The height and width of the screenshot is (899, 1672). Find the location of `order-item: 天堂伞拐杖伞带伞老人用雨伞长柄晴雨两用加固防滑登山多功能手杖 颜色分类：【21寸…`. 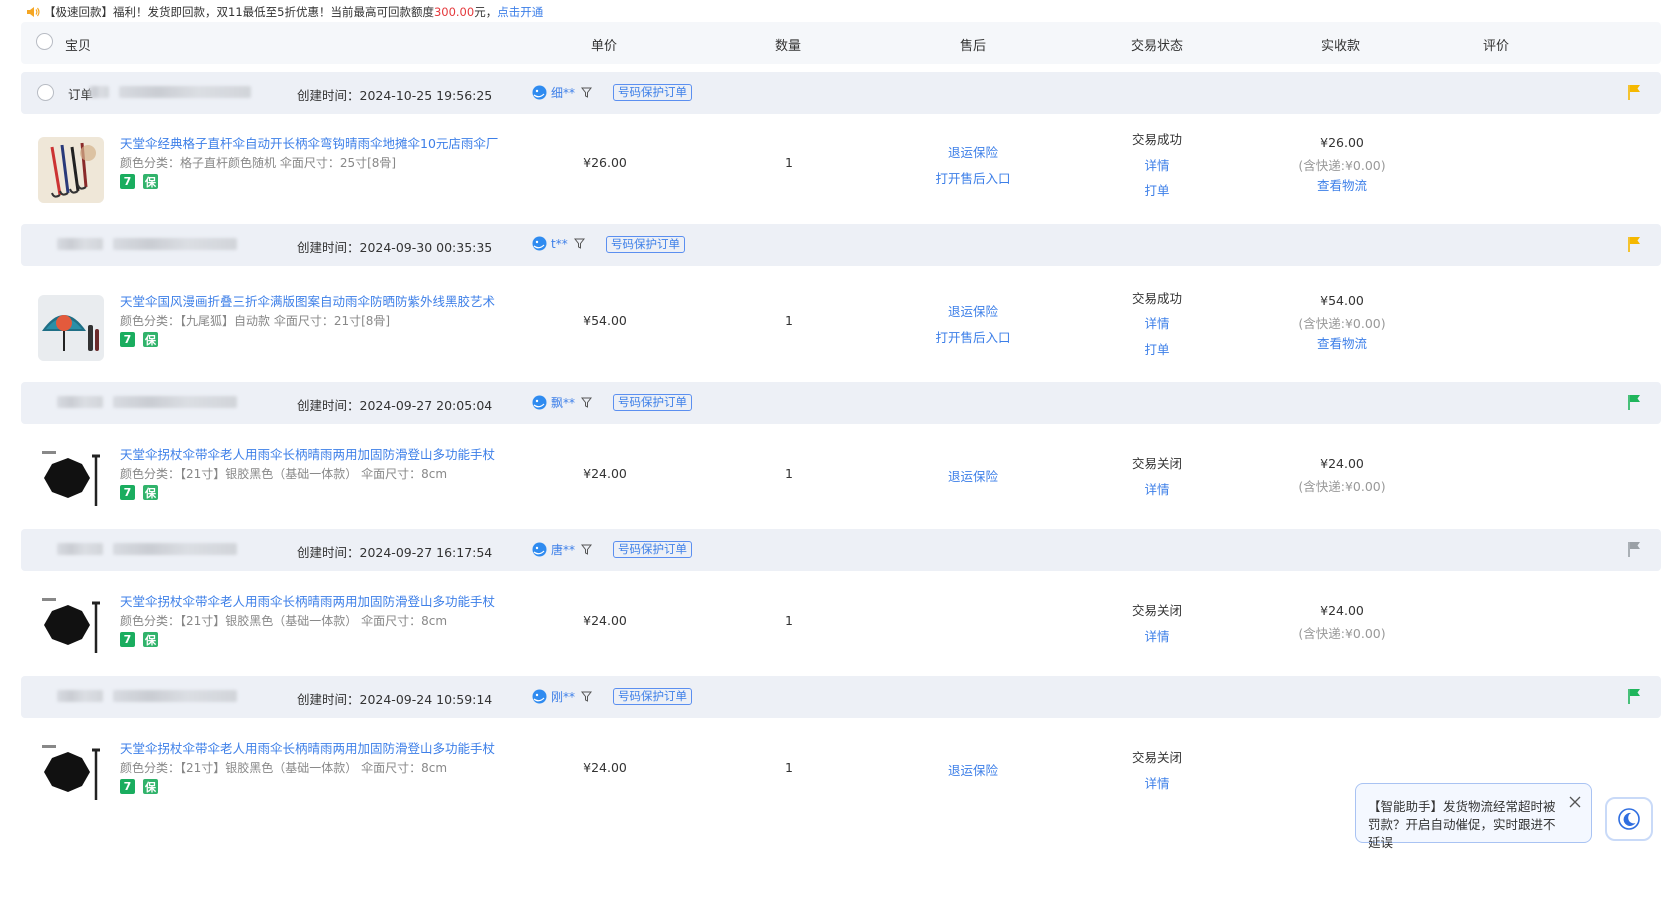

order-item: 天堂伞拐杖伞带伞老人用雨伞长柄晴雨两用加固防滑登山多功能手杖 颜色分类：【21寸… is located at coordinates (841, 631).